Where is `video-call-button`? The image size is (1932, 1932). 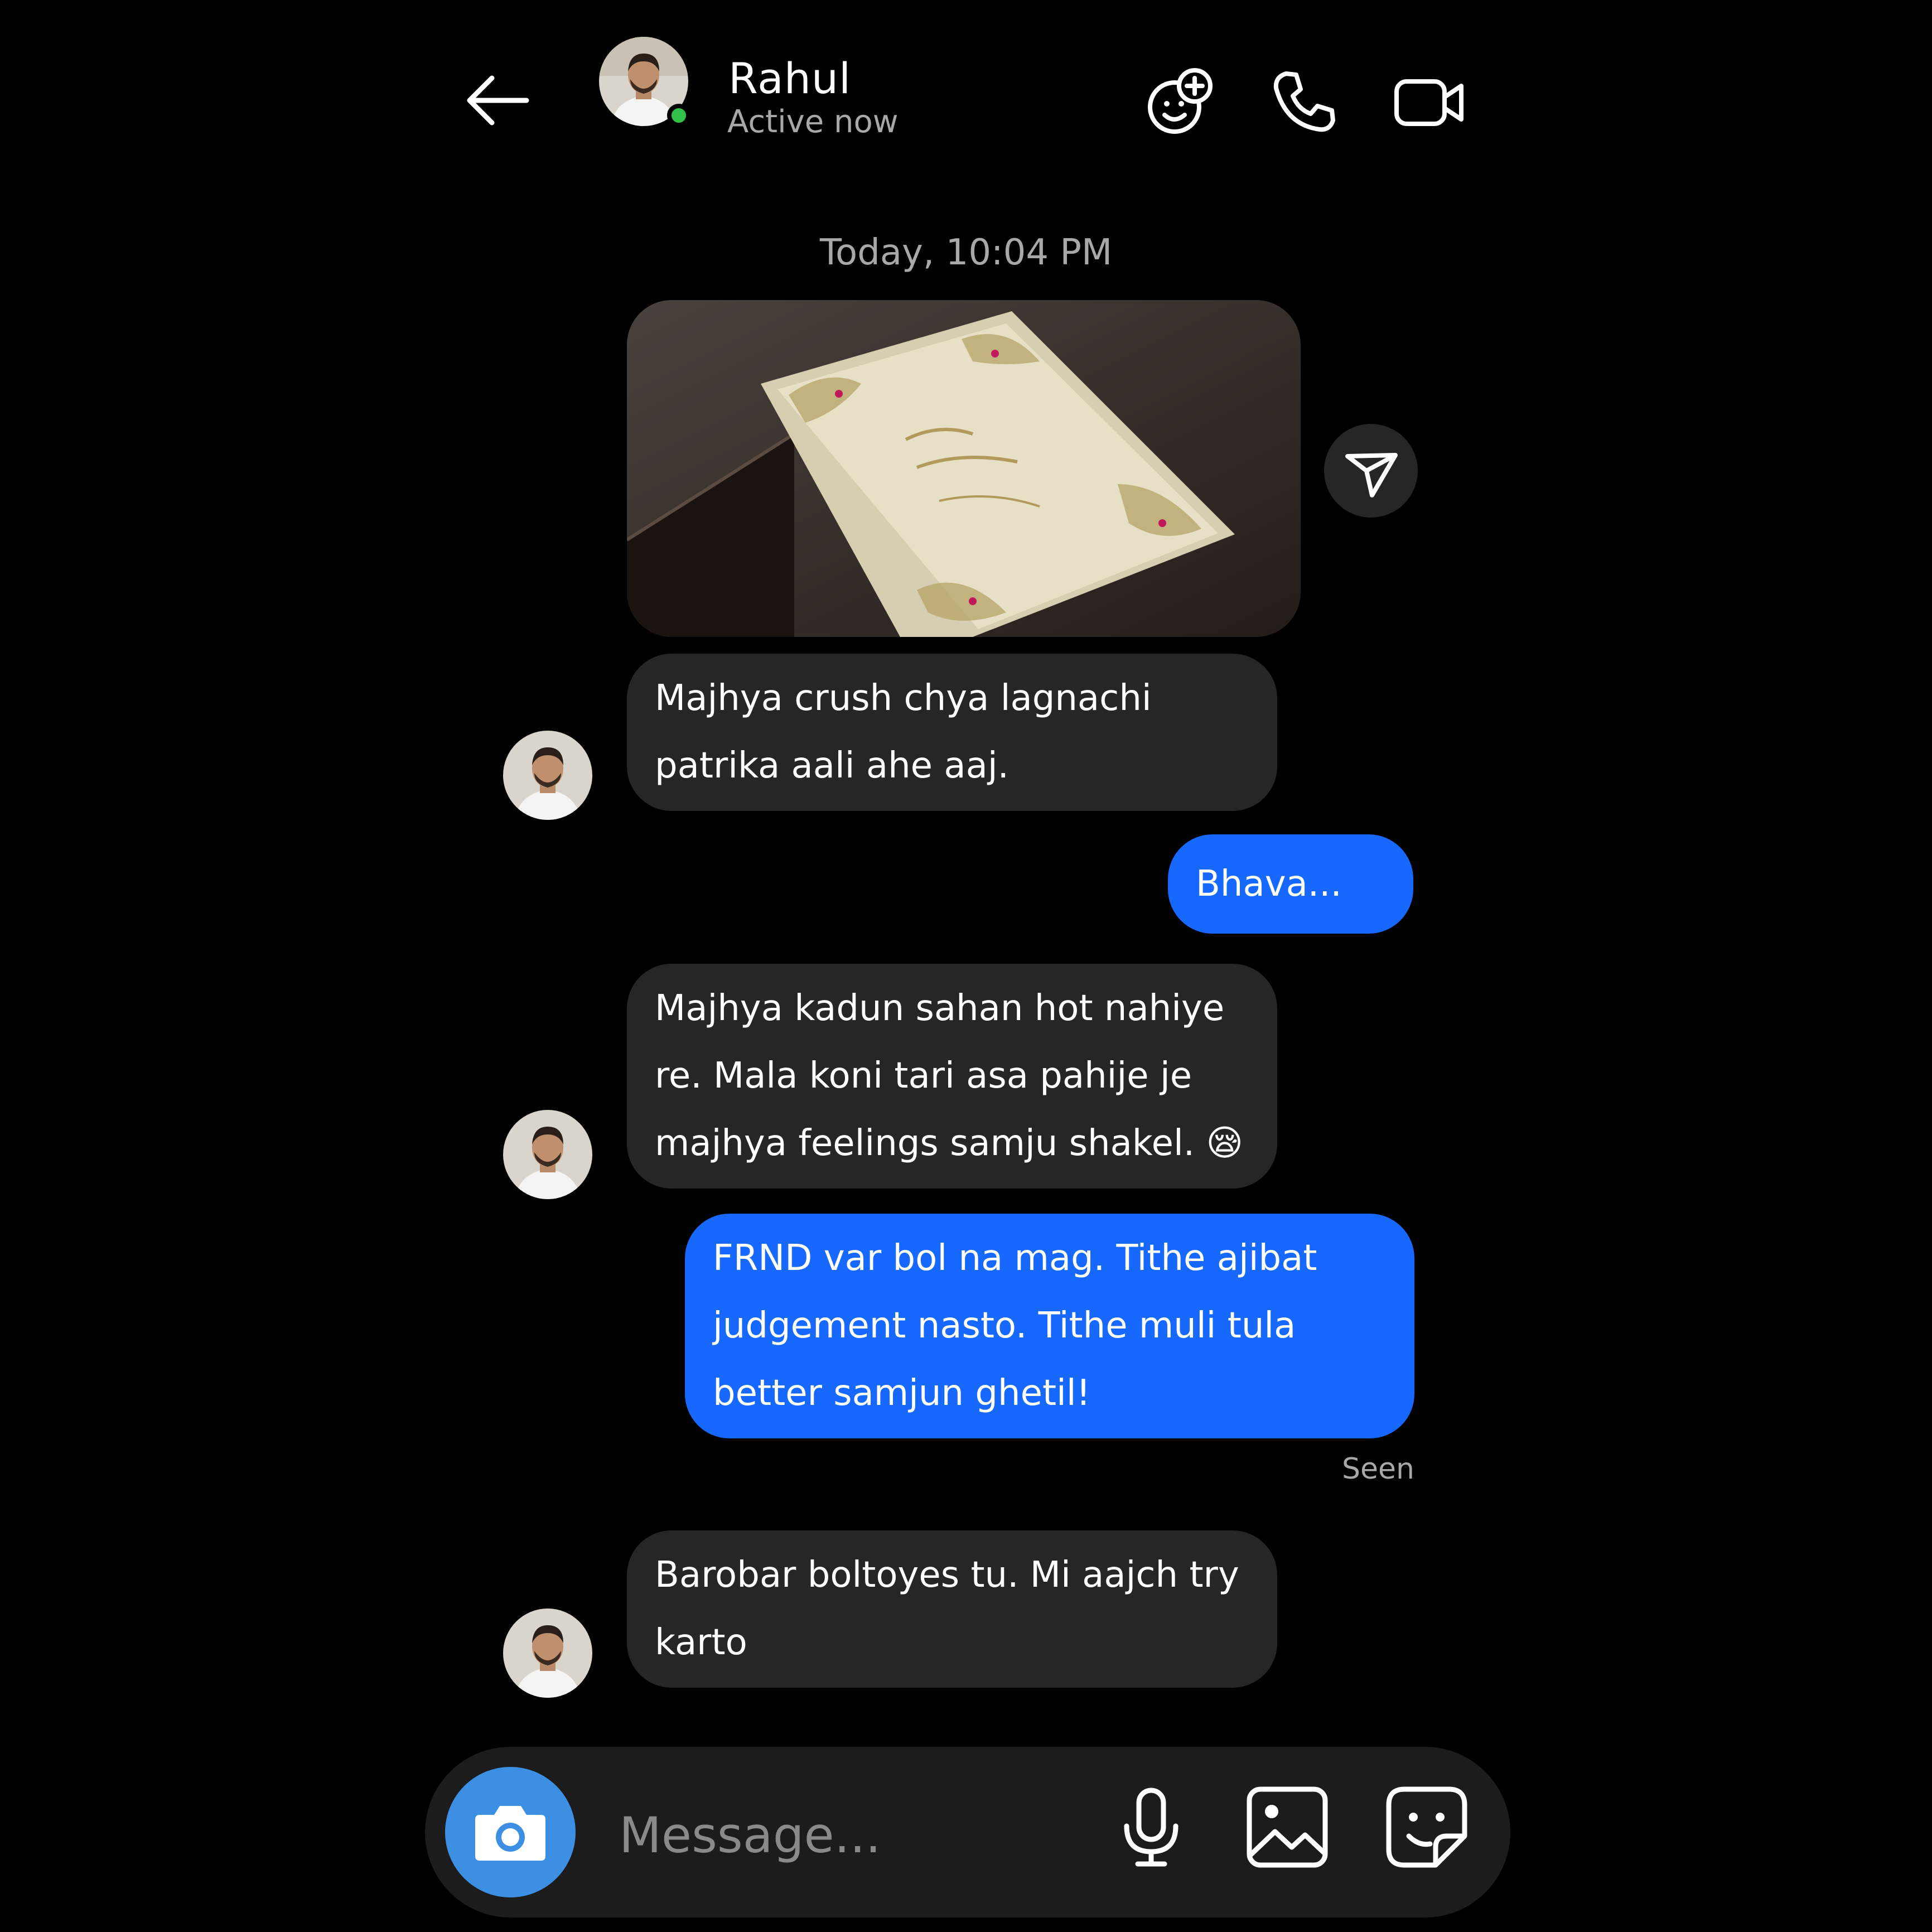
video-call-button is located at coordinates (1429, 102).